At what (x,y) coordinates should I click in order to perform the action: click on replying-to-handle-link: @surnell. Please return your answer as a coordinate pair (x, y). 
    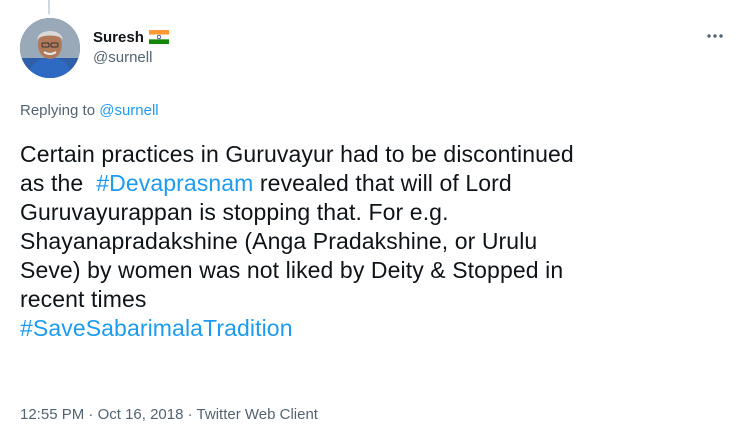
    Looking at the image, I should click on (128, 110).